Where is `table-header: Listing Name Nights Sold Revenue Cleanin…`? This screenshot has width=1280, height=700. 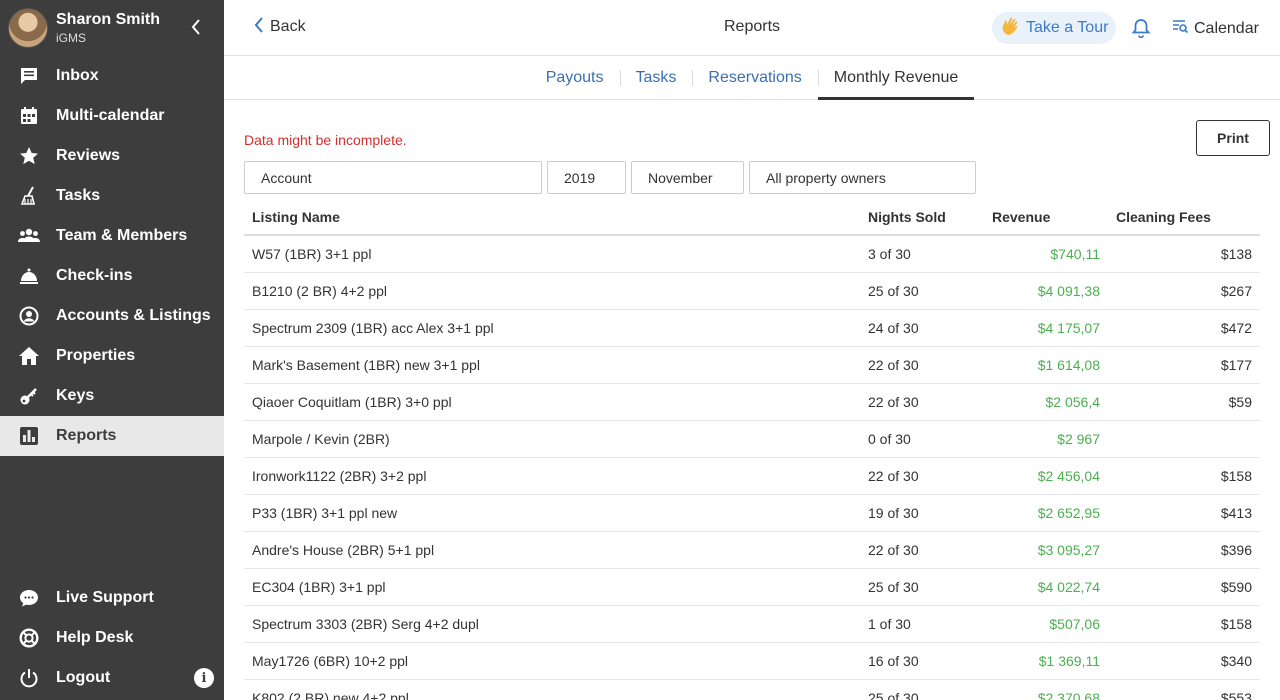 table-header: Listing Name Nights Sold Revenue Cleanin… is located at coordinates (752, 218).